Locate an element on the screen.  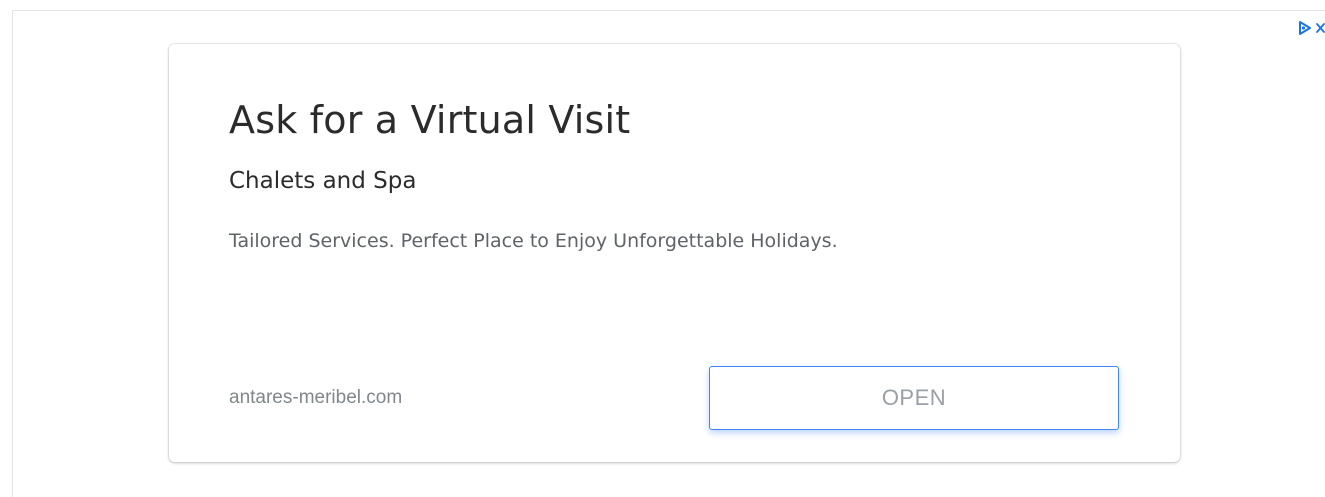
adchoices-badge is located at coordinates (1311, 28).